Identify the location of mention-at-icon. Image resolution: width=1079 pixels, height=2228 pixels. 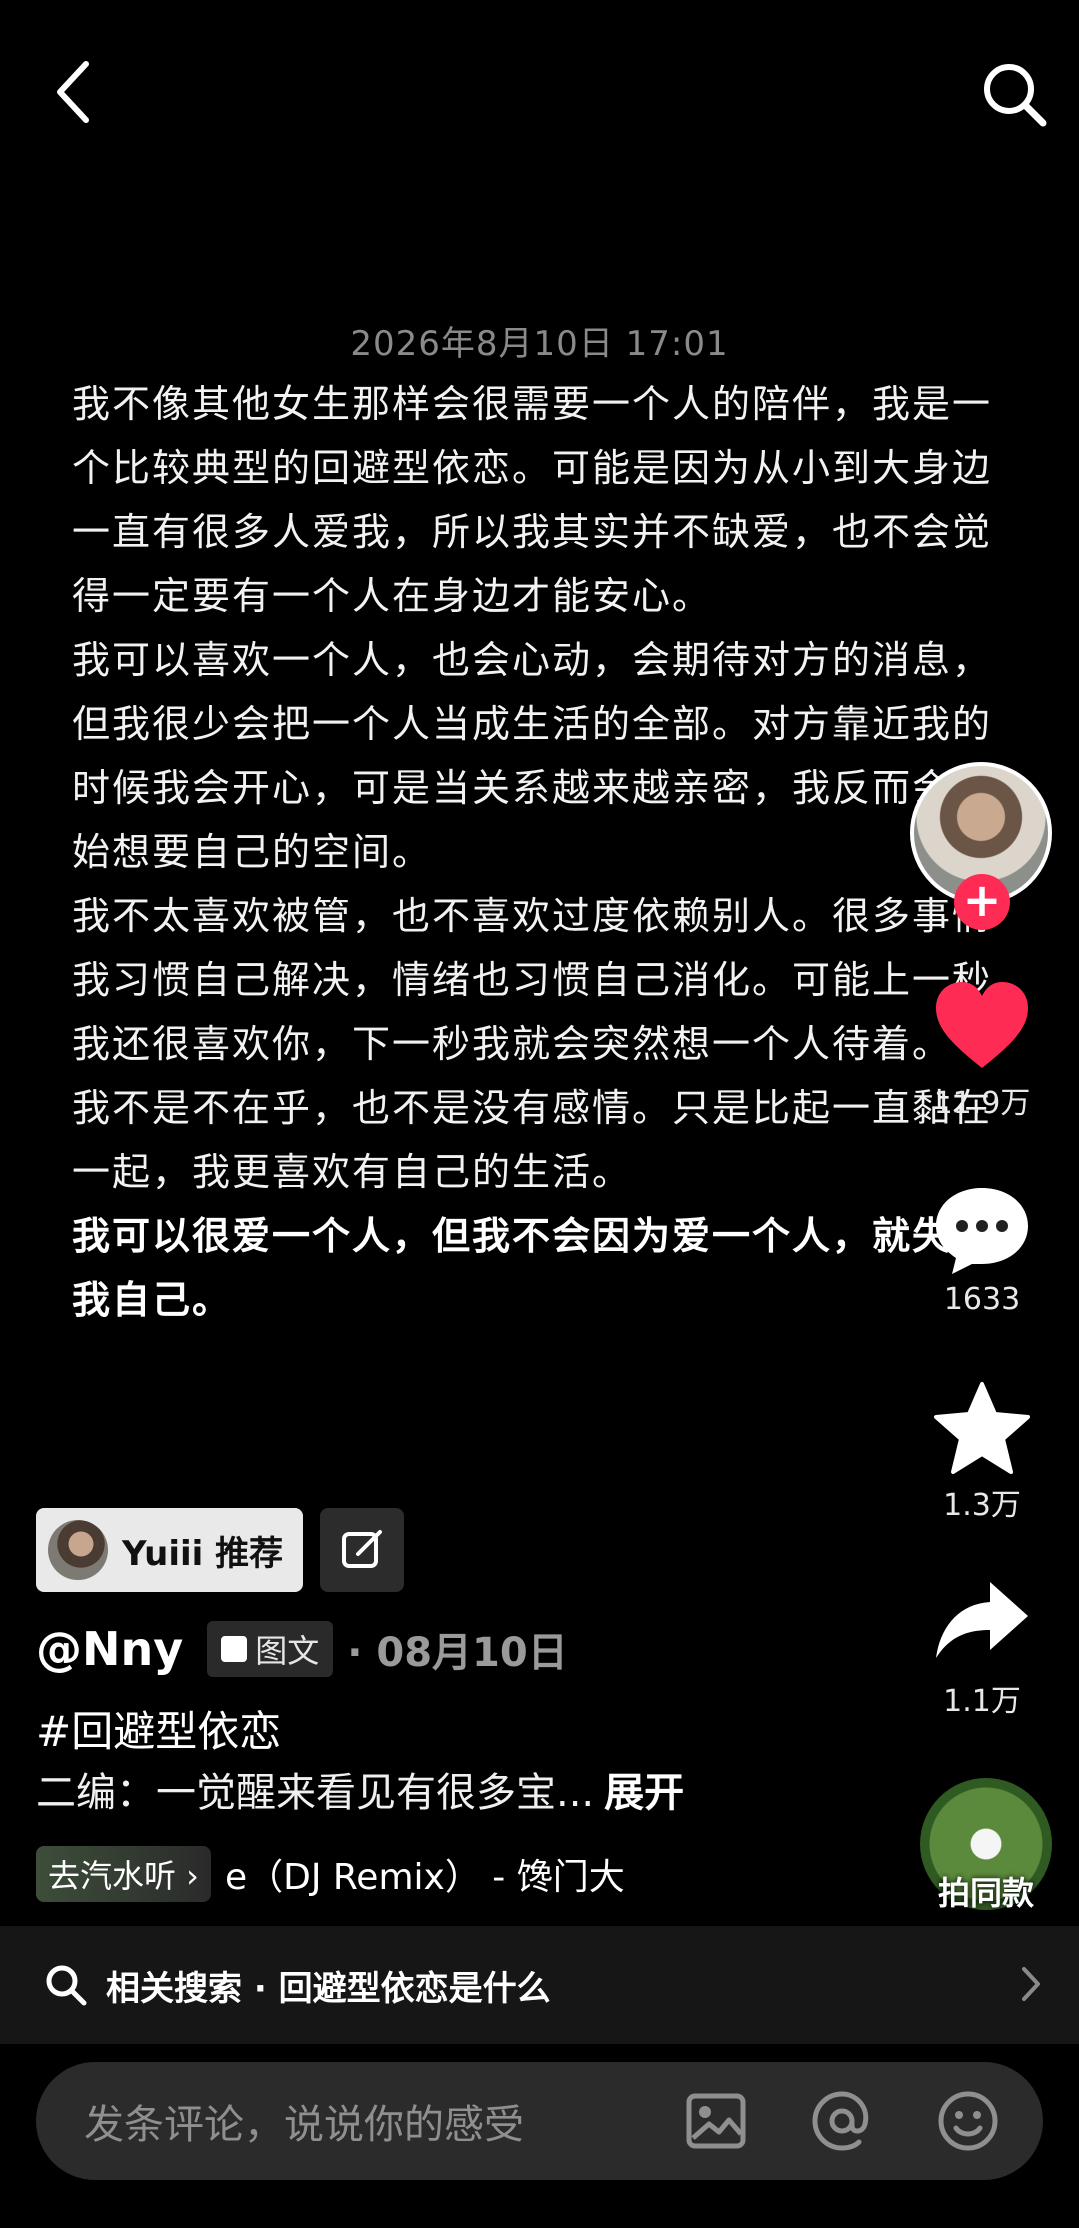
(842, 2121).